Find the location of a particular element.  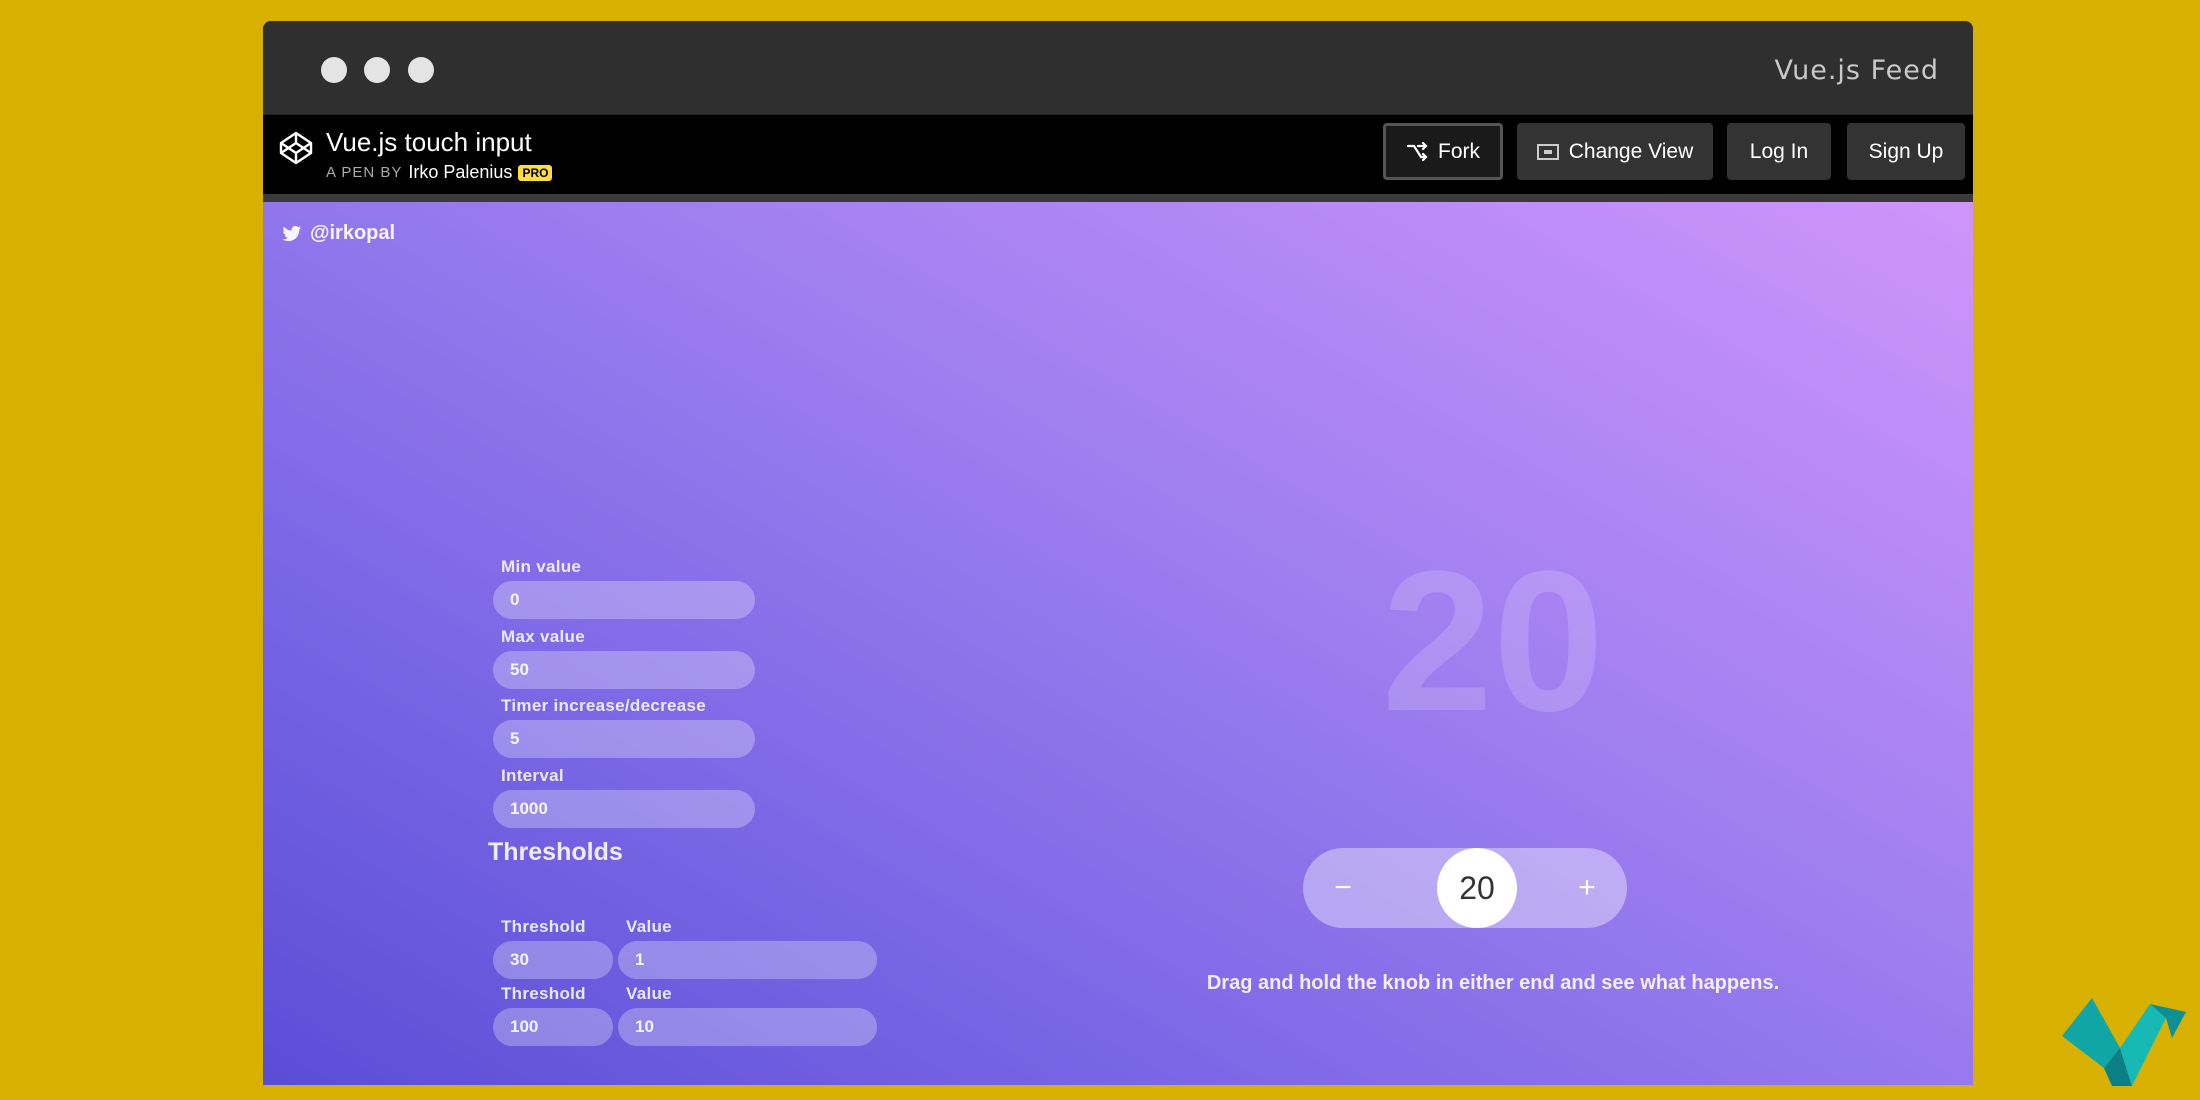

pen-title: Vue.js touch input is located at coordinates (429, 142).